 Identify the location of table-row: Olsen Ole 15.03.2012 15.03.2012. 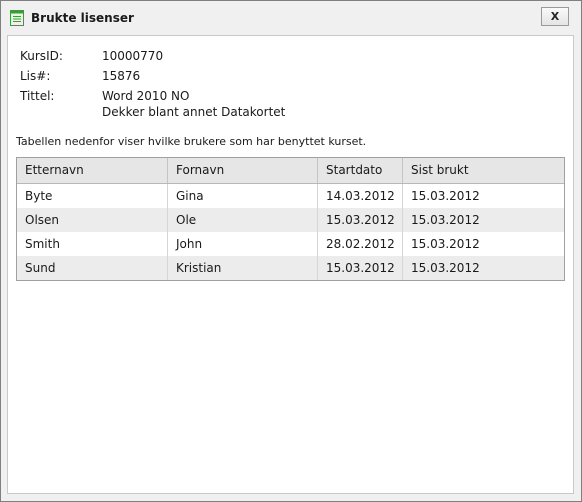
(290, 220).